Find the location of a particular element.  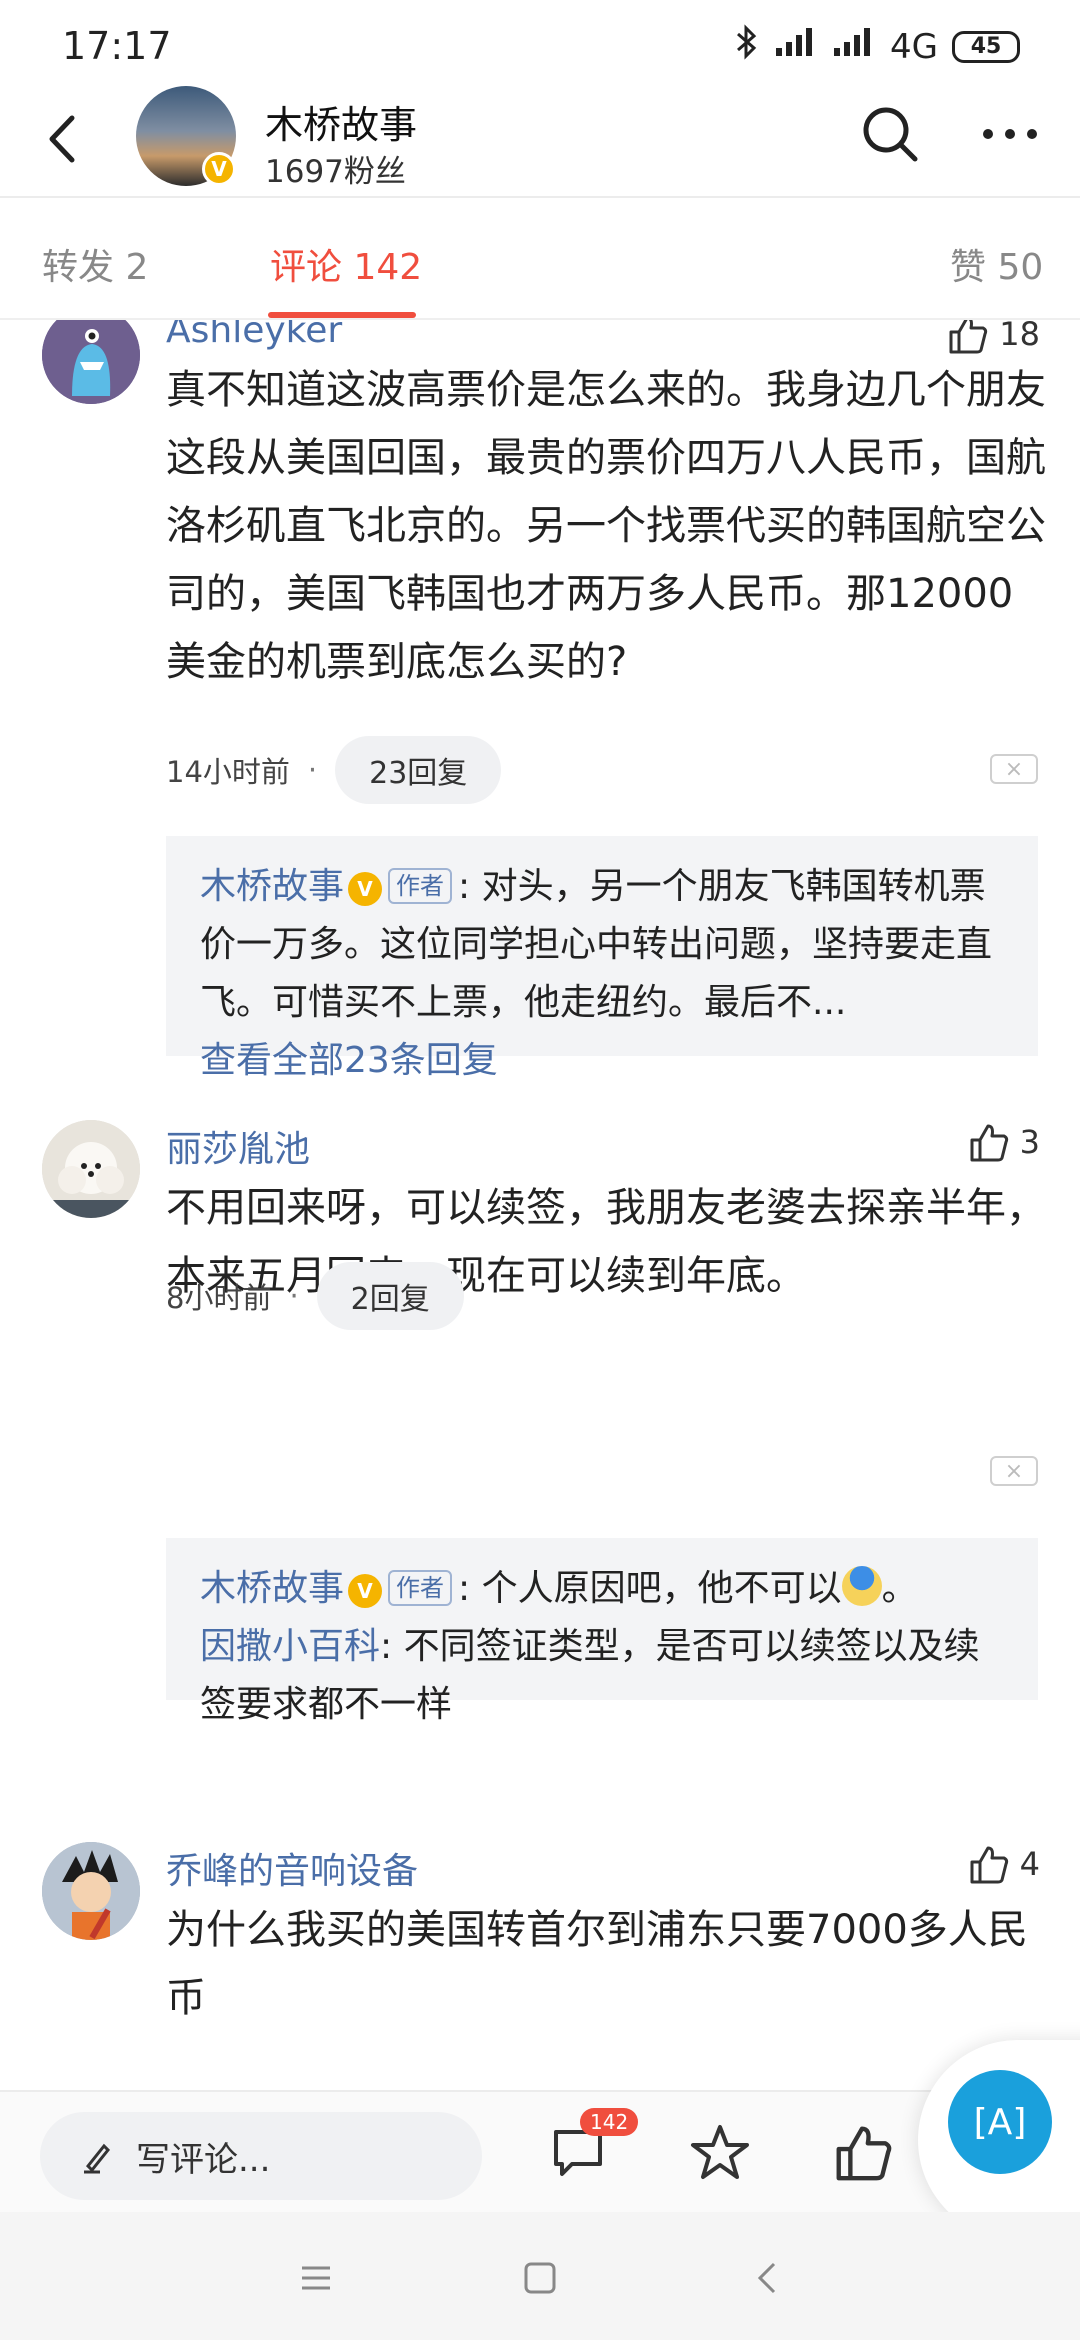

search-icon is located at coordinates (890, 134).